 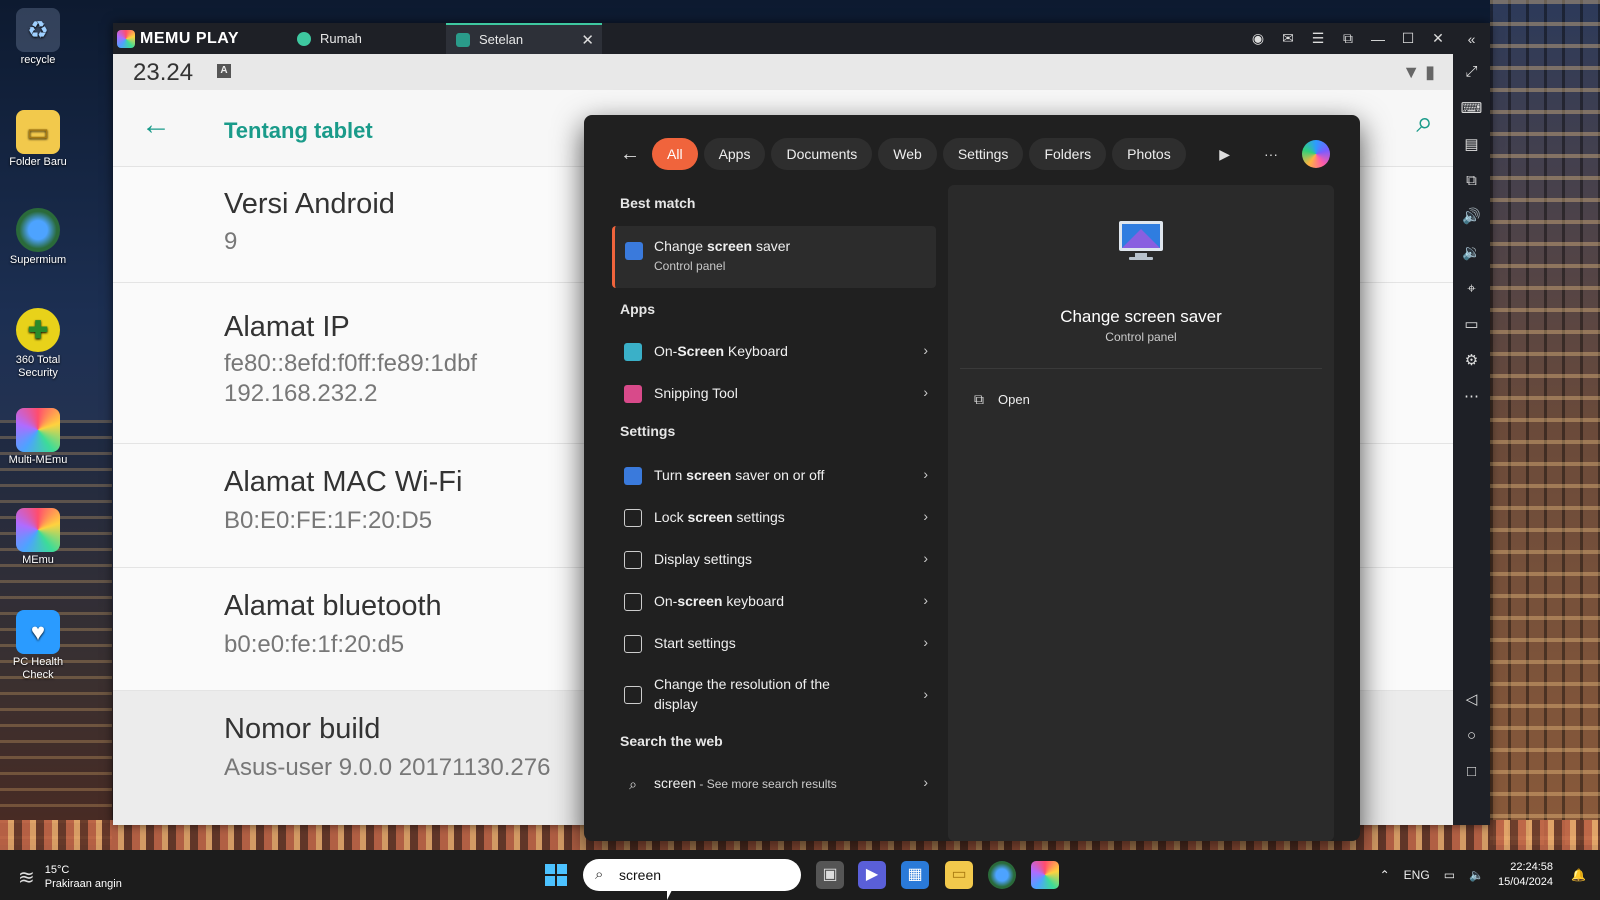 I want to click on memu-logo: MEMU PLAY, so click(x=178, y=39).